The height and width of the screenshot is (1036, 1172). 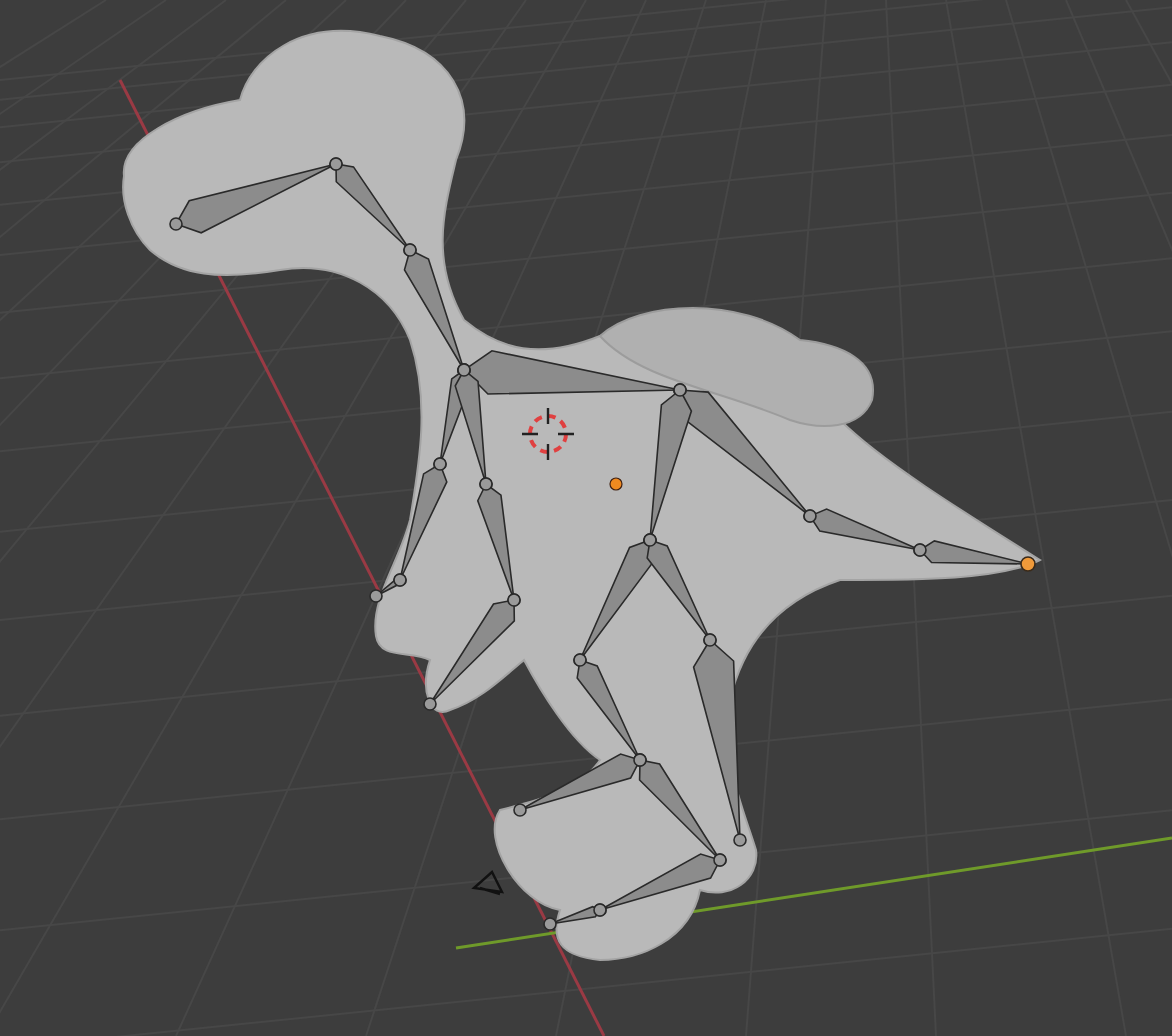 What do you see at coordinates (616, 484) in the screenshot?
I see `origin-dot` at bounding box center [616, 484].